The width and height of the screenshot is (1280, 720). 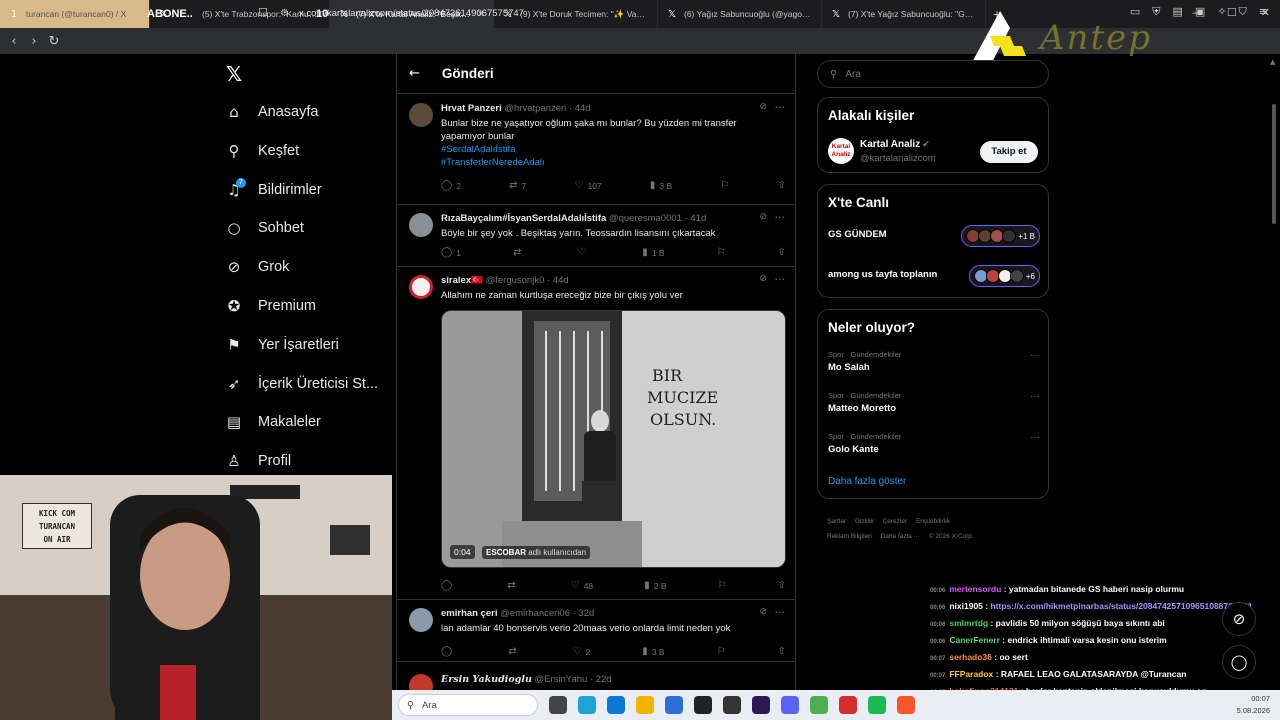 I want to click on grok-float-button: ⊘, so click(x=1239, y=619).